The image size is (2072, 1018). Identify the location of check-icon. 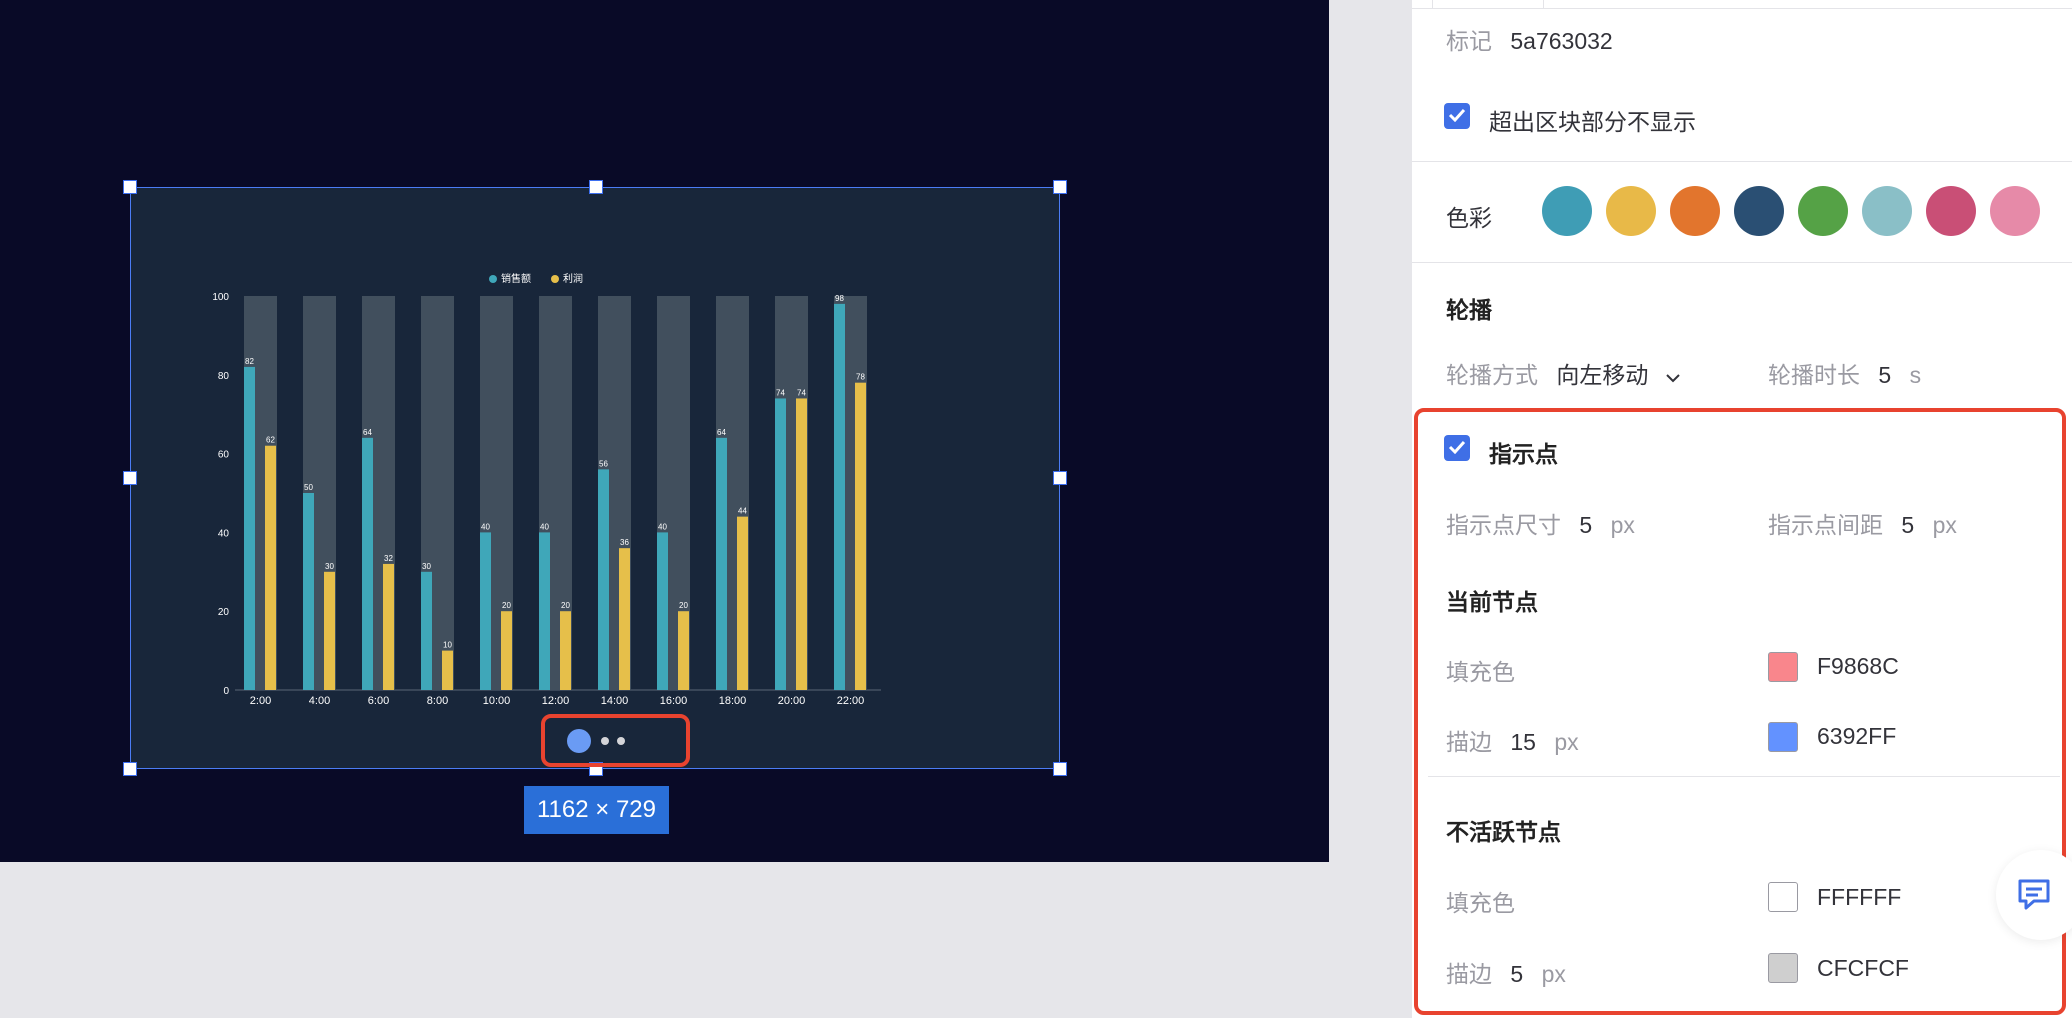
(1457, 115).